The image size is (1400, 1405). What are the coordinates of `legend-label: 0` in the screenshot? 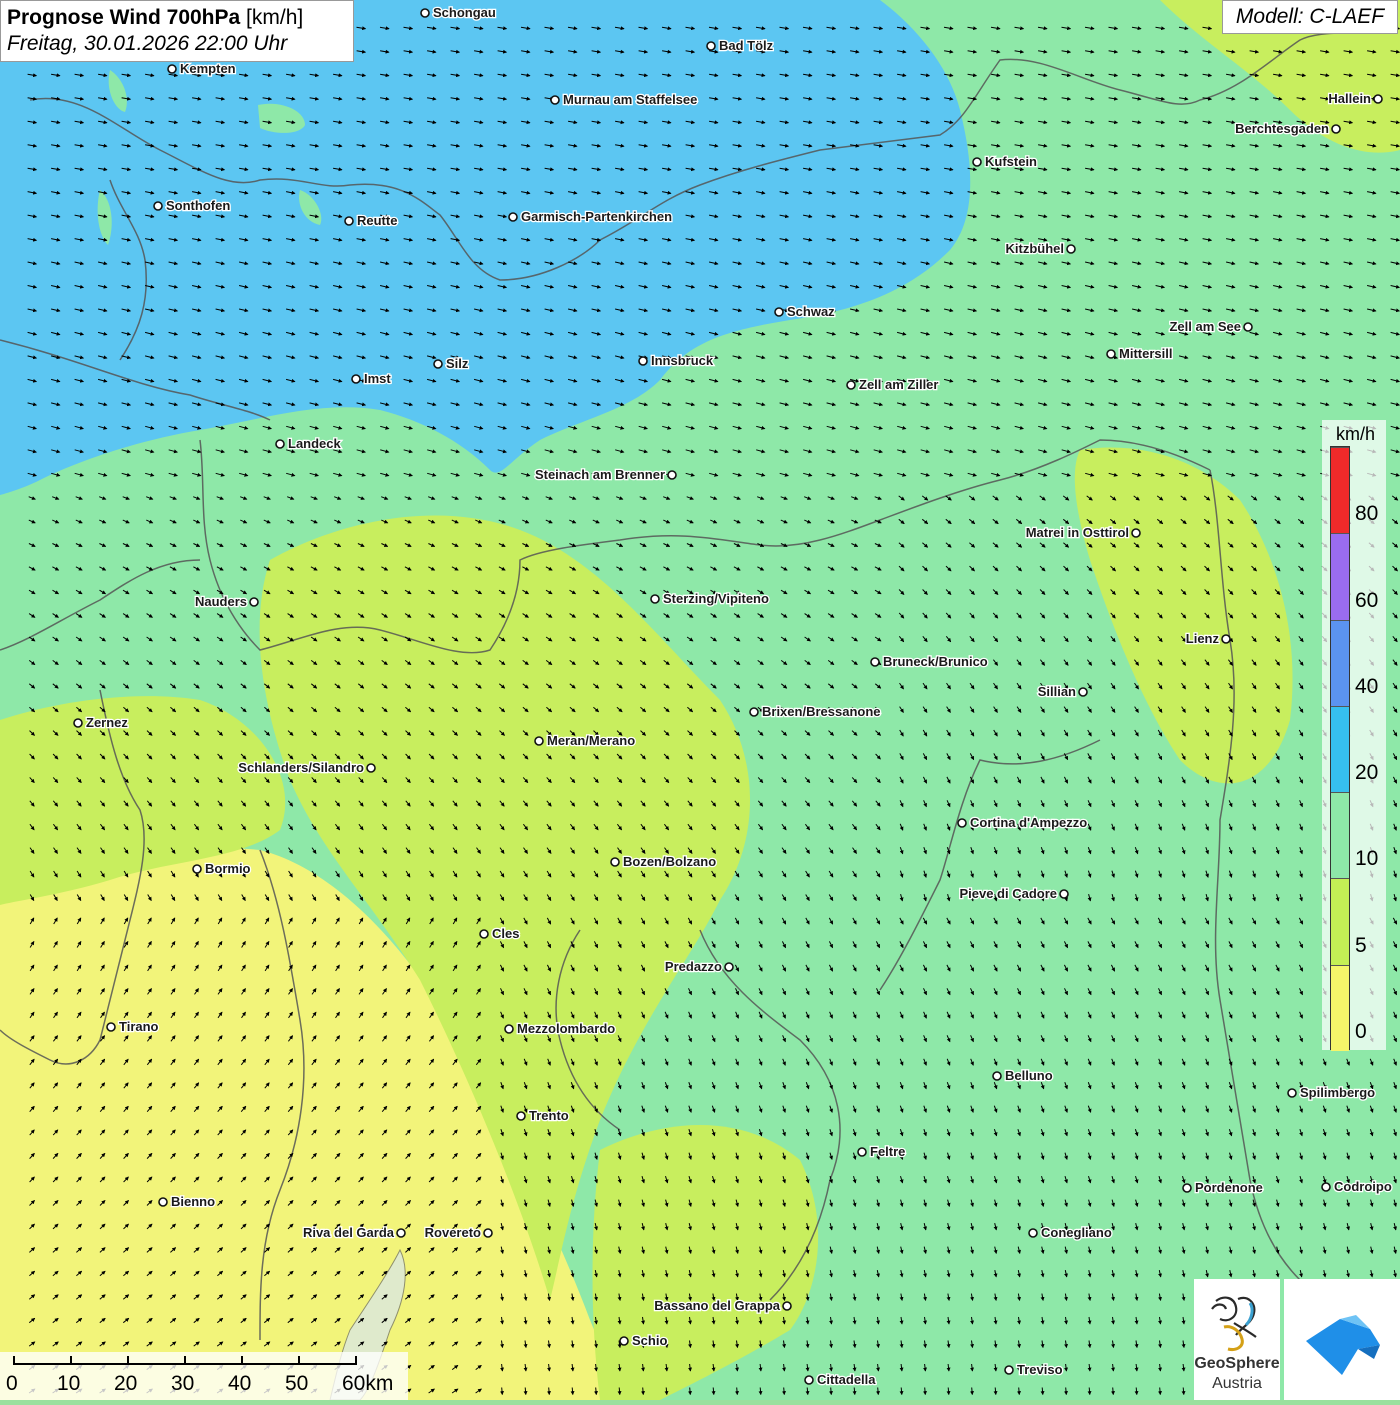 It's located at (1361, 1031).